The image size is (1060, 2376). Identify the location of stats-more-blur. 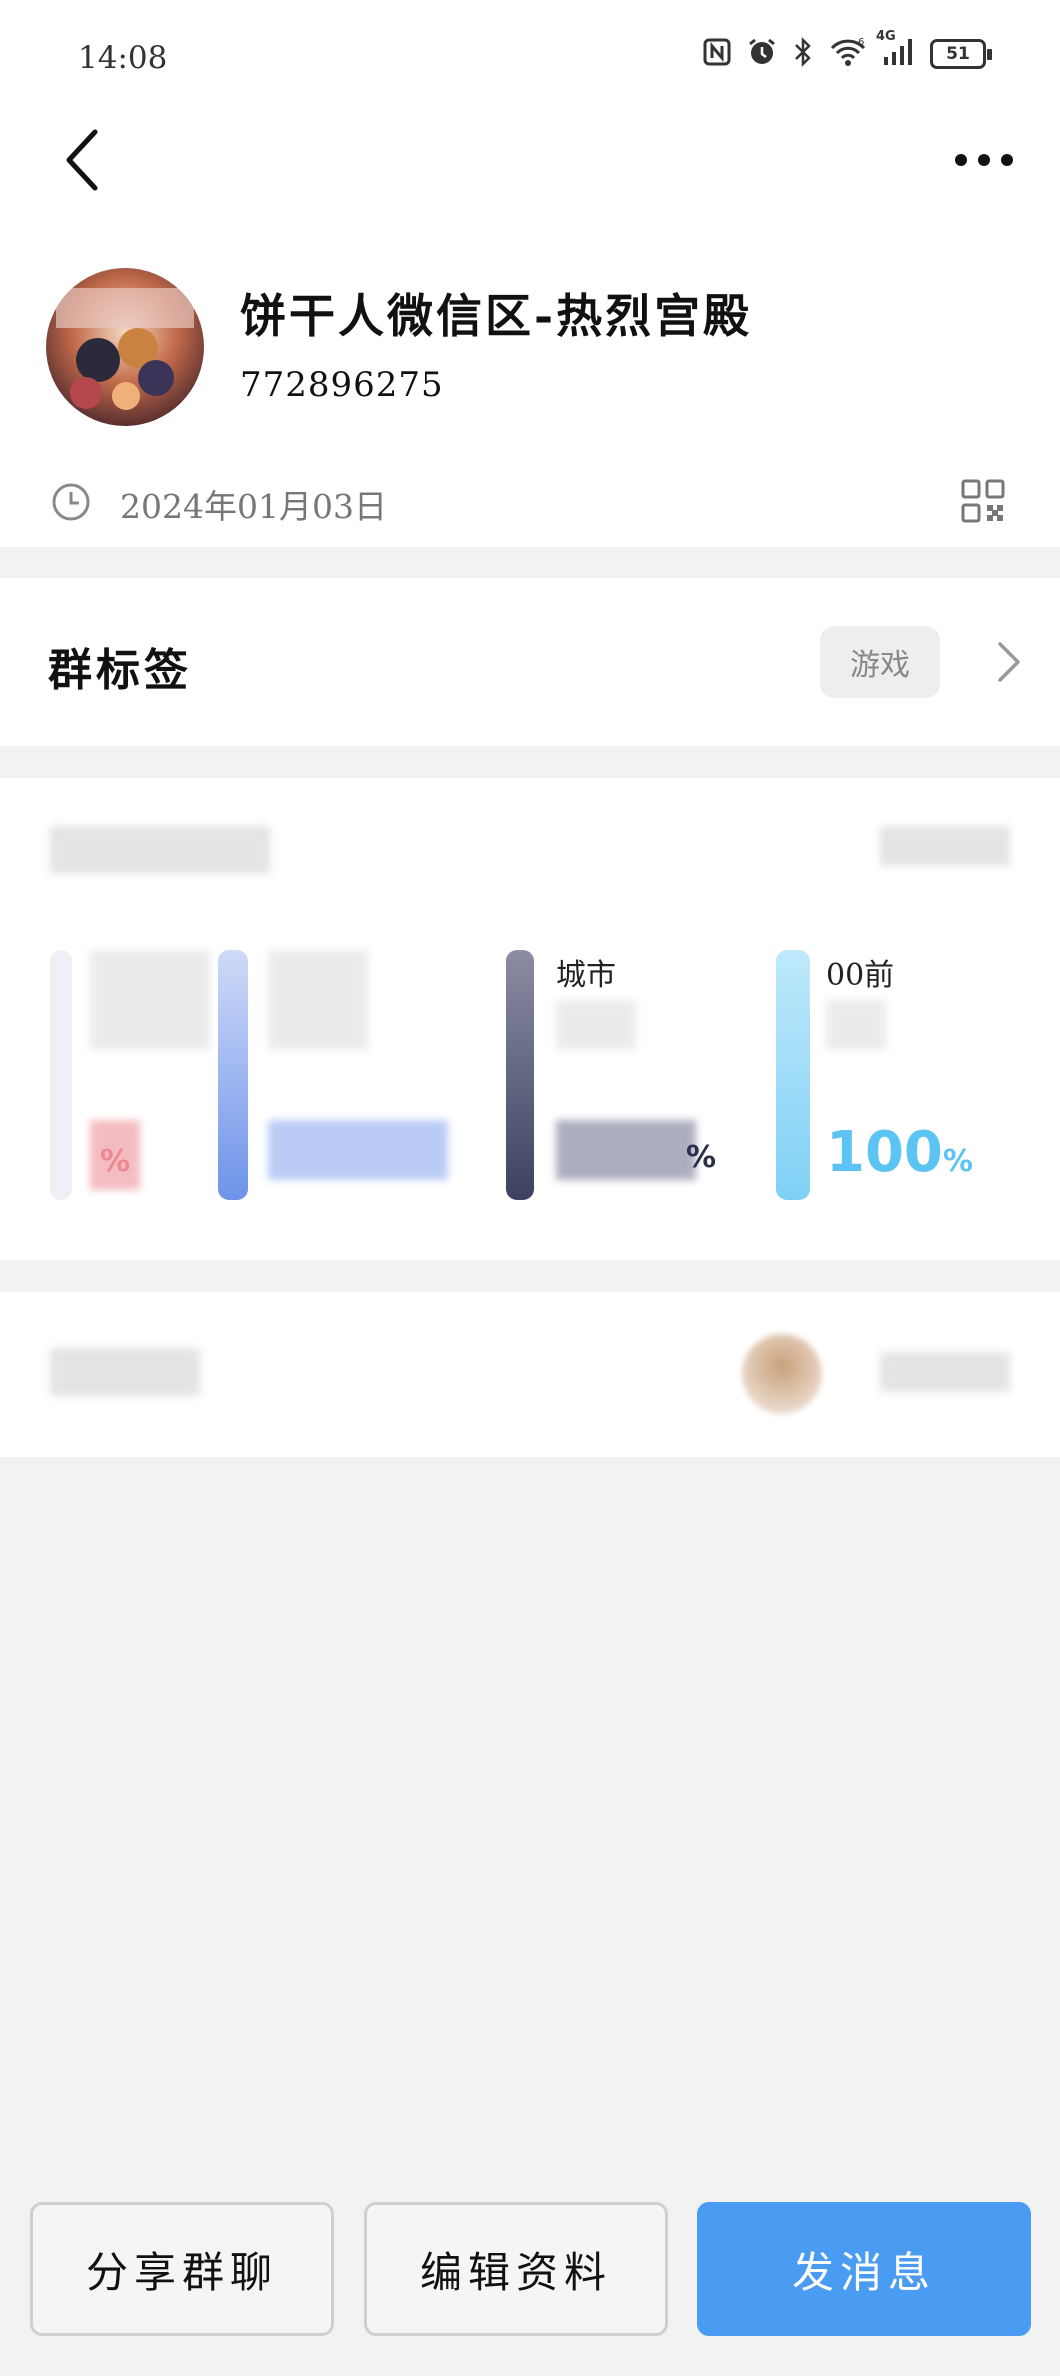
(945, 846).